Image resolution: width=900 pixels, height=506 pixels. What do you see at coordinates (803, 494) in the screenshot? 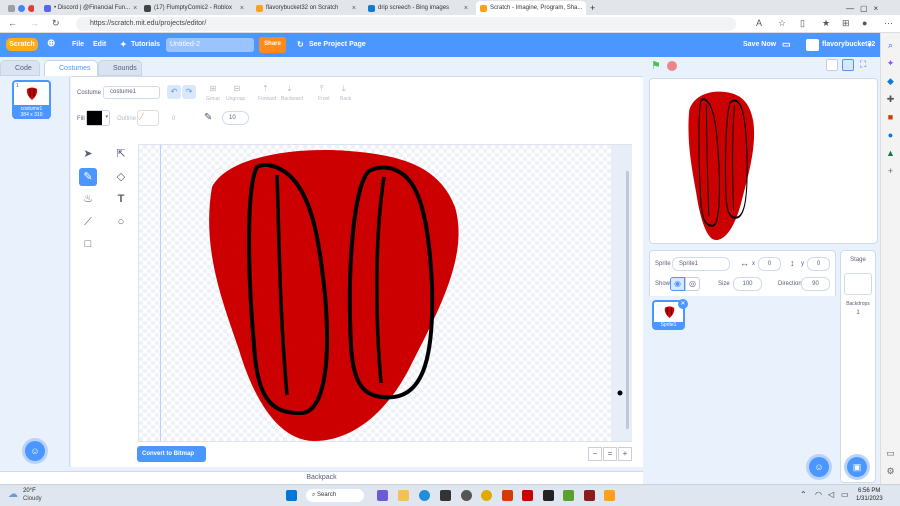
I see `tray-chevron-icon: ⌃` at bounding box center [803, 494].